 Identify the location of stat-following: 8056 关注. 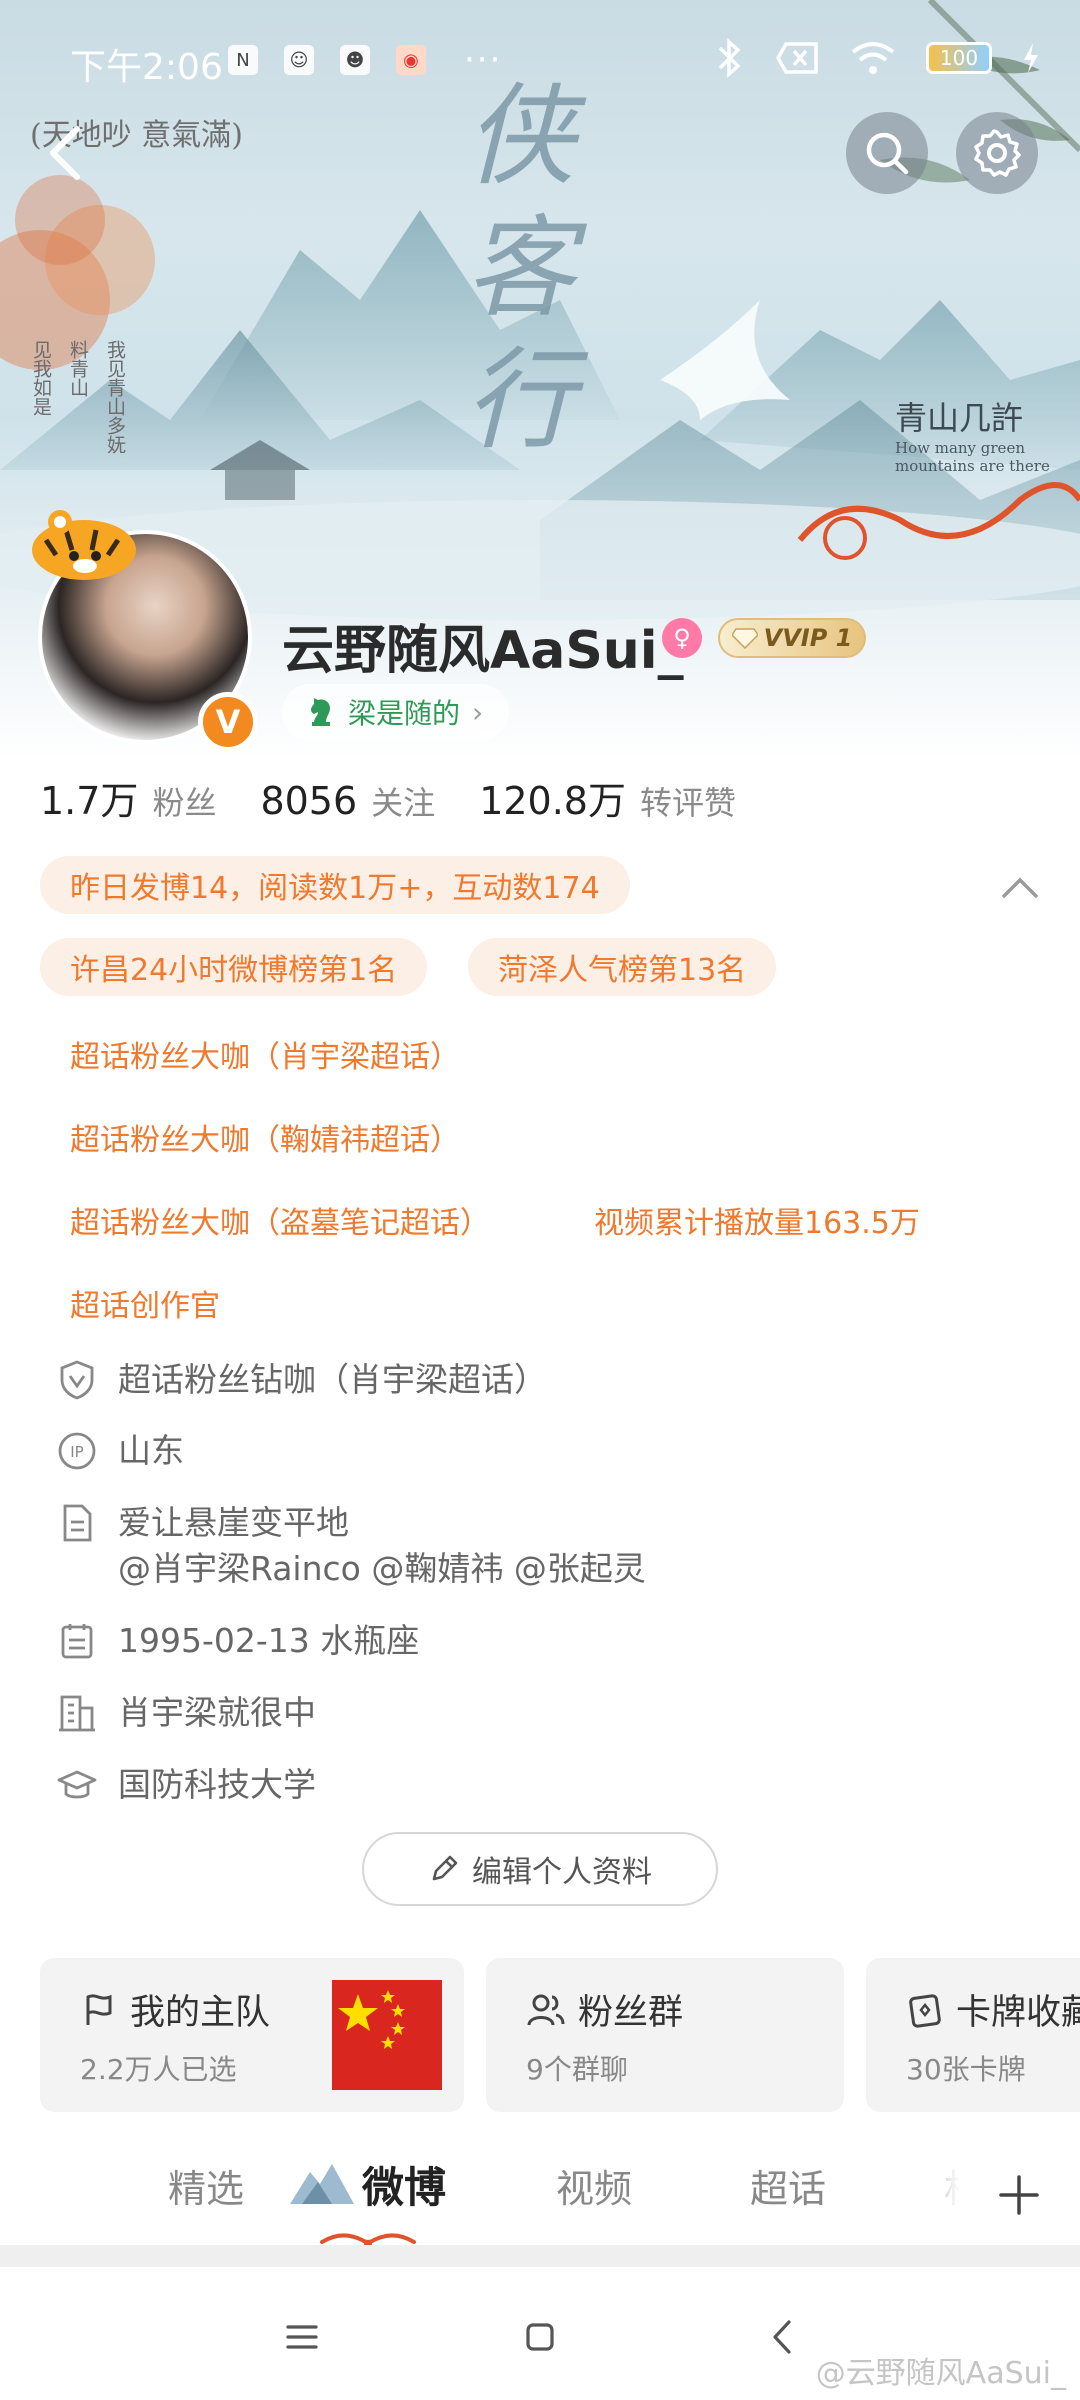
(347, 801).